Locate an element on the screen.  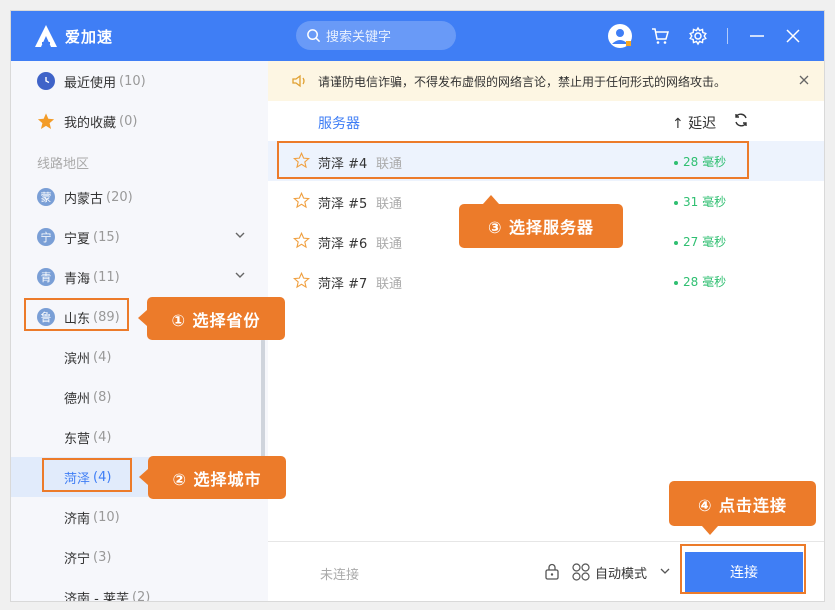
clock-icon is located at coordinates (46, 81).